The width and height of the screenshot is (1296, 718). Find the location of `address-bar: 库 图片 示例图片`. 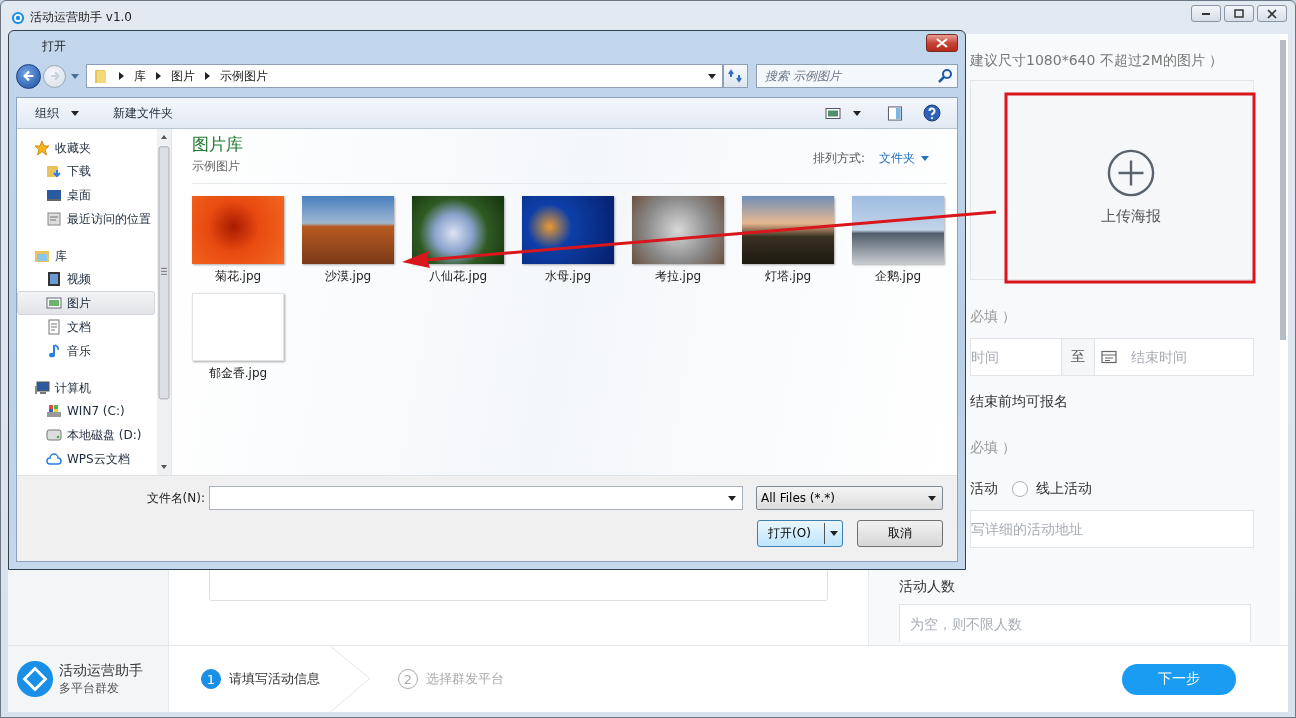

address-bar: 库 图片 示例图片 is located at coordinates (404, 76).